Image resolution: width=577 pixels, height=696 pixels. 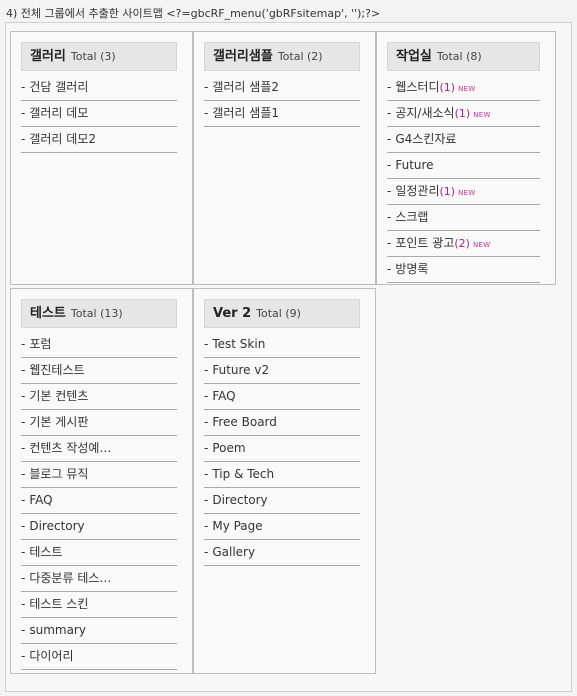 I want to click on sitemap-link-label: Future, so click(x=414, y=165).